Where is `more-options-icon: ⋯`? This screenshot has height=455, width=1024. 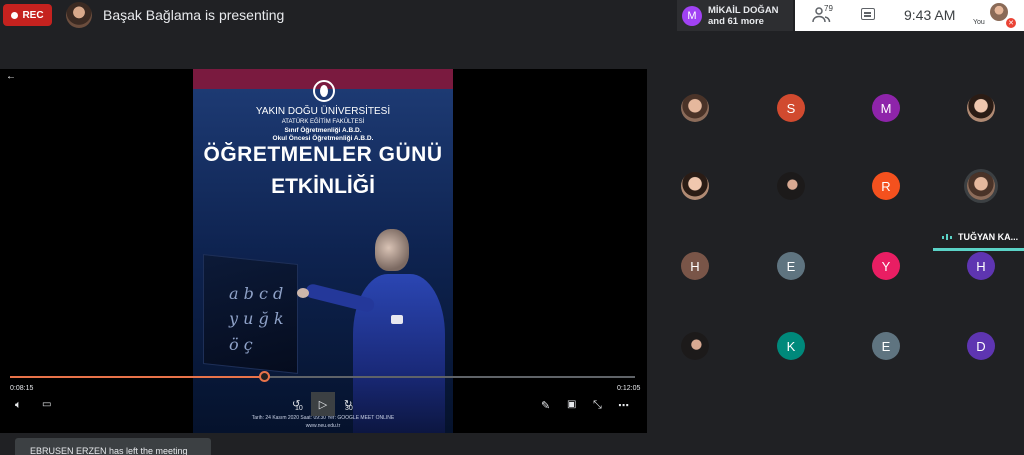
more-options-icon: ⋯ is located at coordinates (623, 405).